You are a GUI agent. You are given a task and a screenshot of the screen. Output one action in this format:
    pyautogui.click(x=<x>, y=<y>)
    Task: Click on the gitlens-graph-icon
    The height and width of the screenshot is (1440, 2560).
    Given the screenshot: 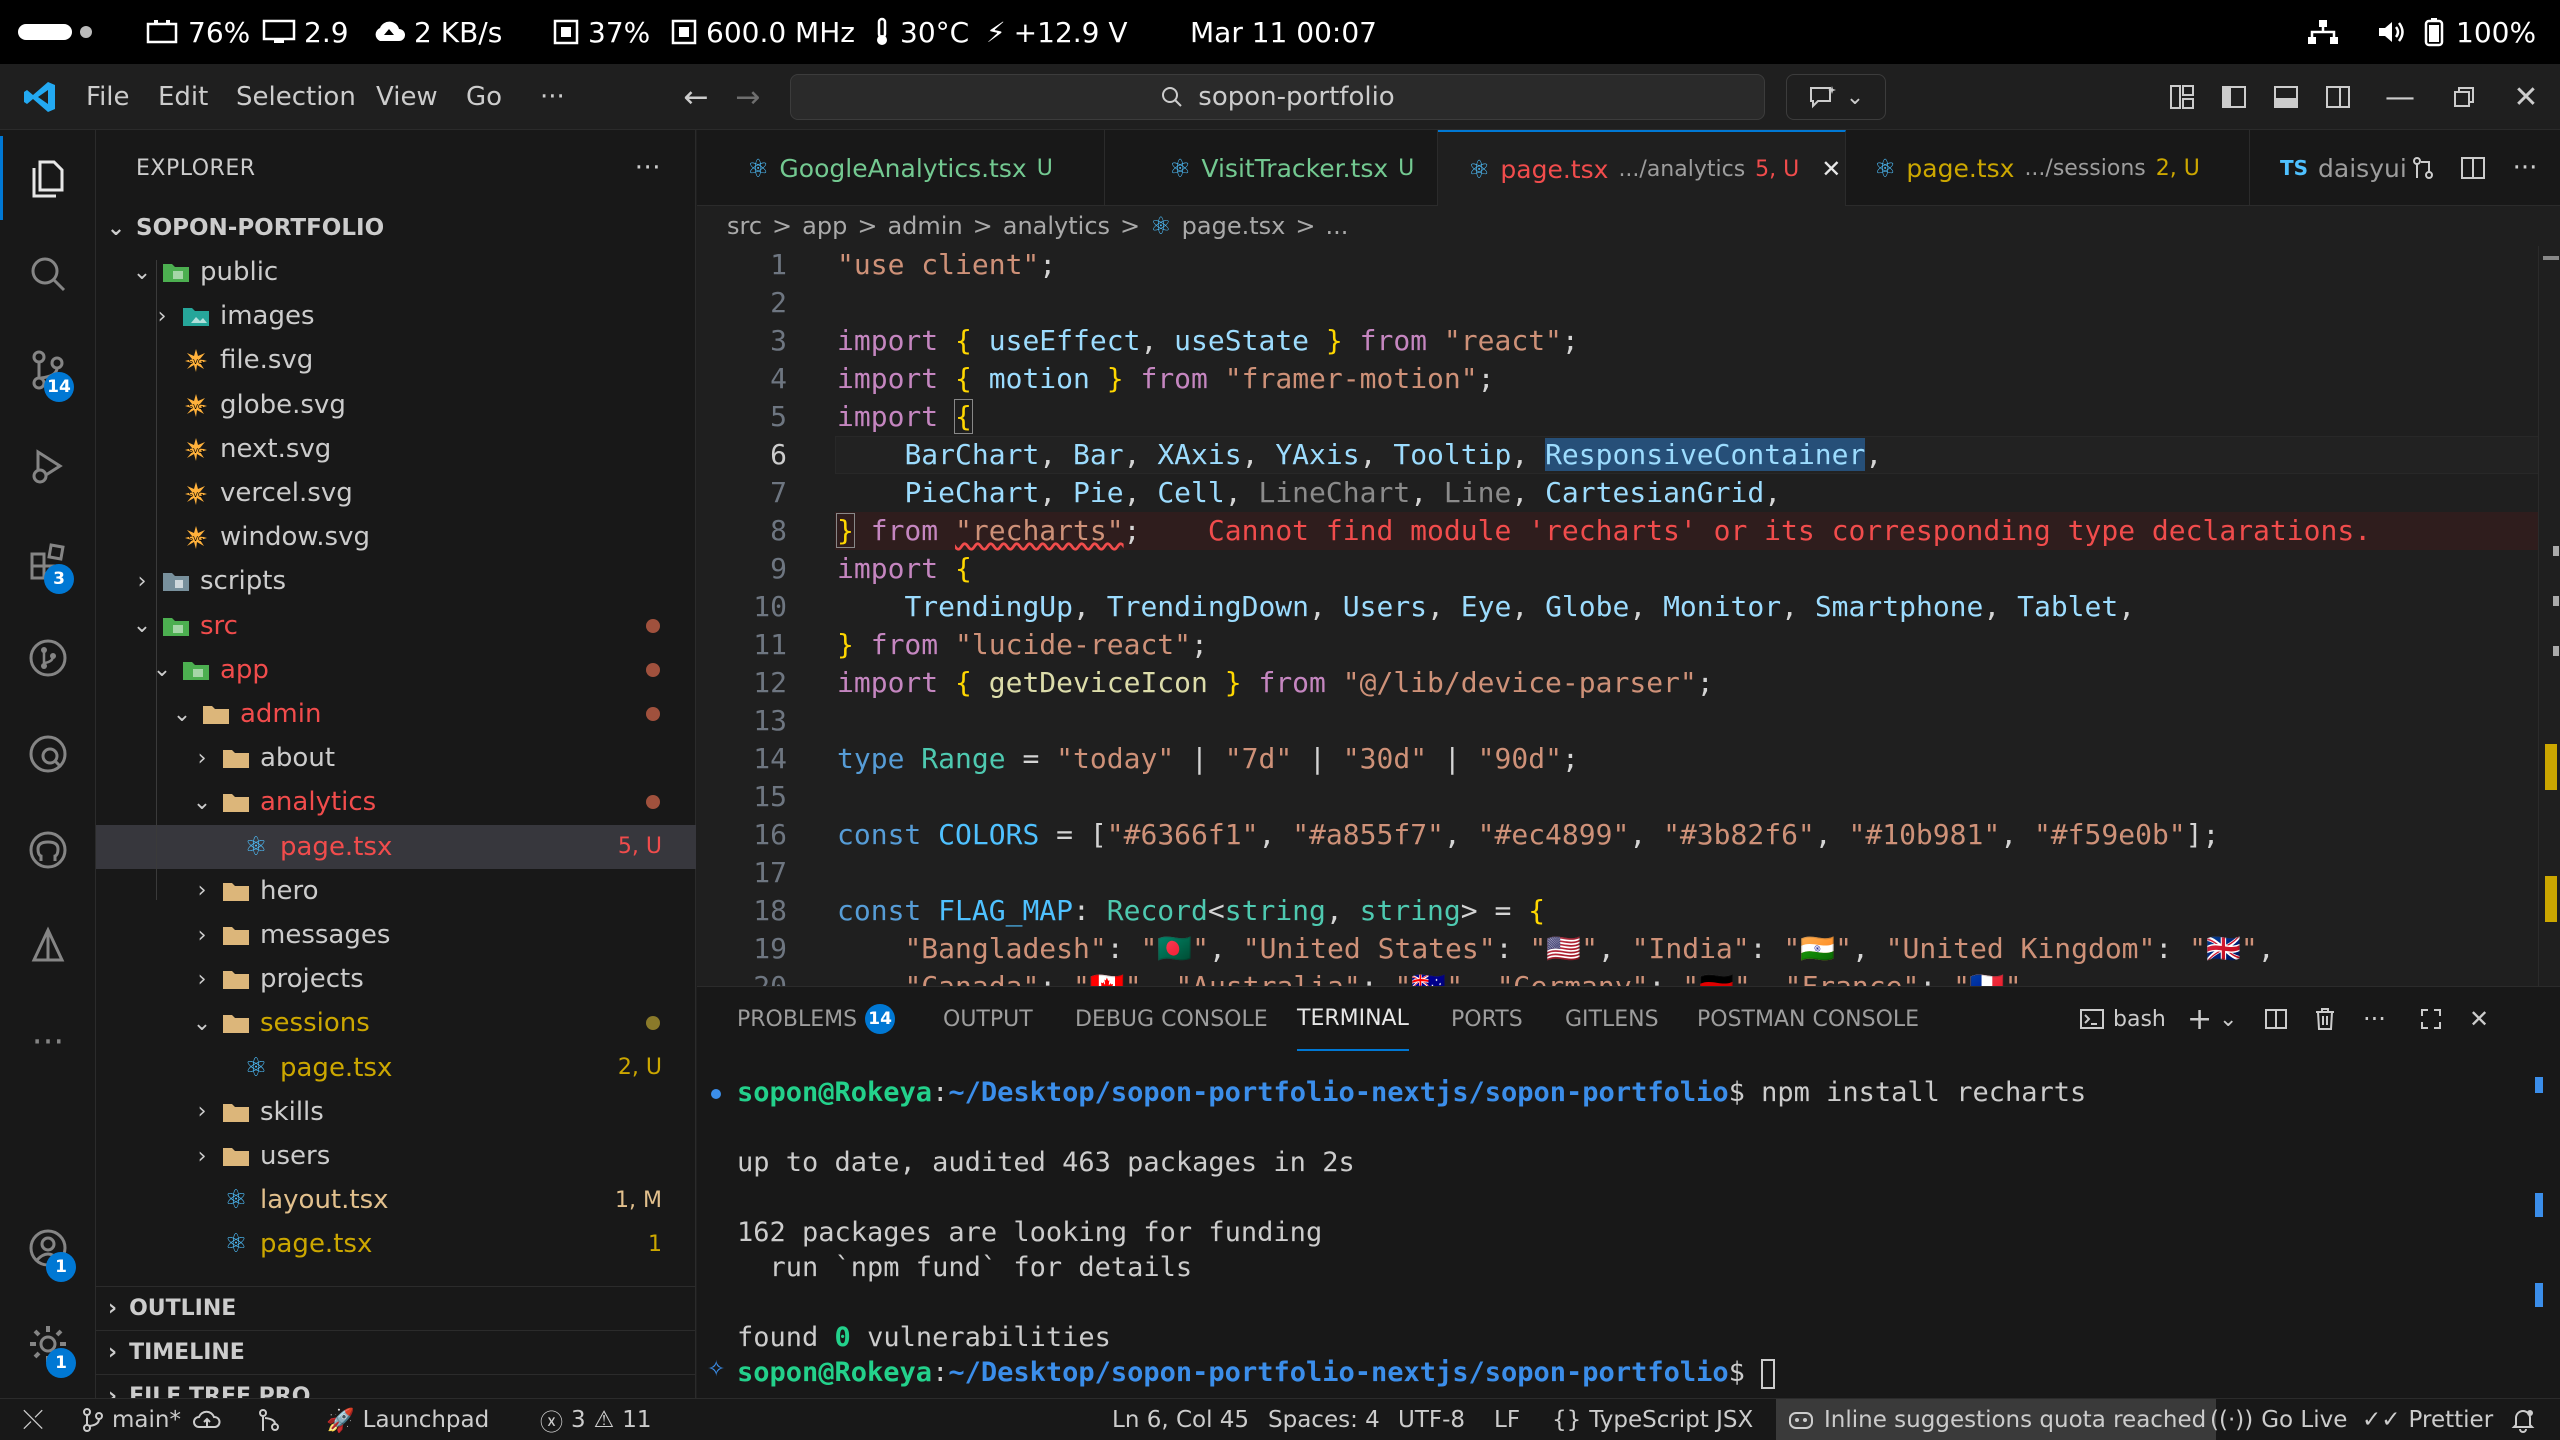 What is the action you would take?
    pyautogui.click(x=269, y=1419)
    